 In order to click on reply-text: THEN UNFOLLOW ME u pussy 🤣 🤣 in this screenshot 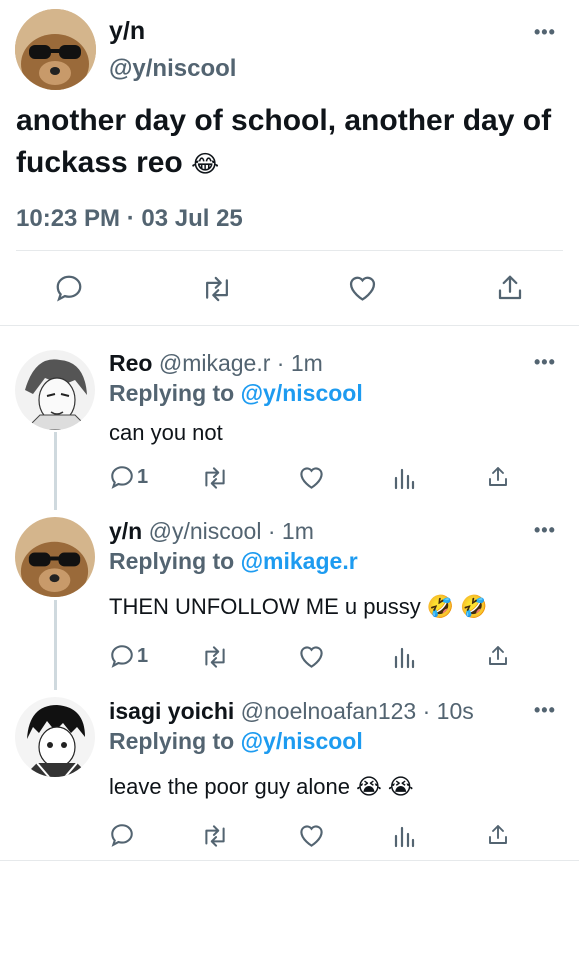, I will do `click(298, 607)`.